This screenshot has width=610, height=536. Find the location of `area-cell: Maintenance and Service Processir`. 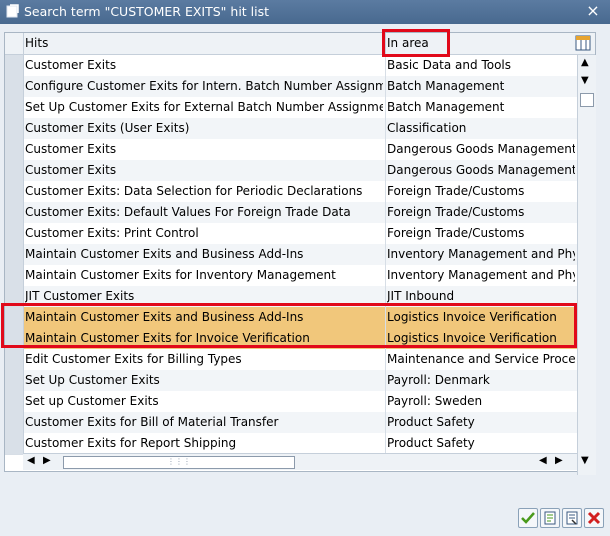

area-cell: Maintenance and Service Processir is located at coordinates (481, 359).